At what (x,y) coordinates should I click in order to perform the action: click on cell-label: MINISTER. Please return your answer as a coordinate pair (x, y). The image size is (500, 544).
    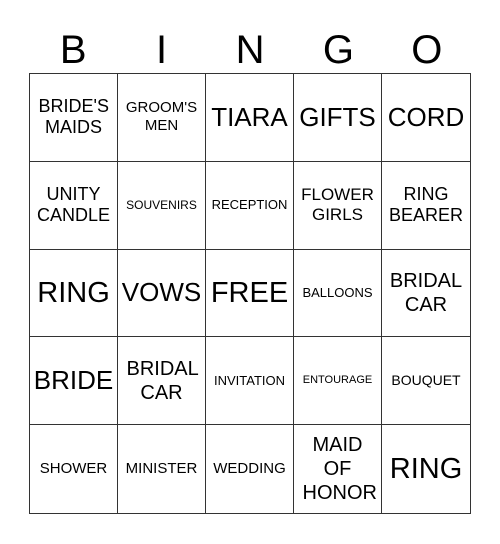
    Looking at the image, I should click on (161, 469).